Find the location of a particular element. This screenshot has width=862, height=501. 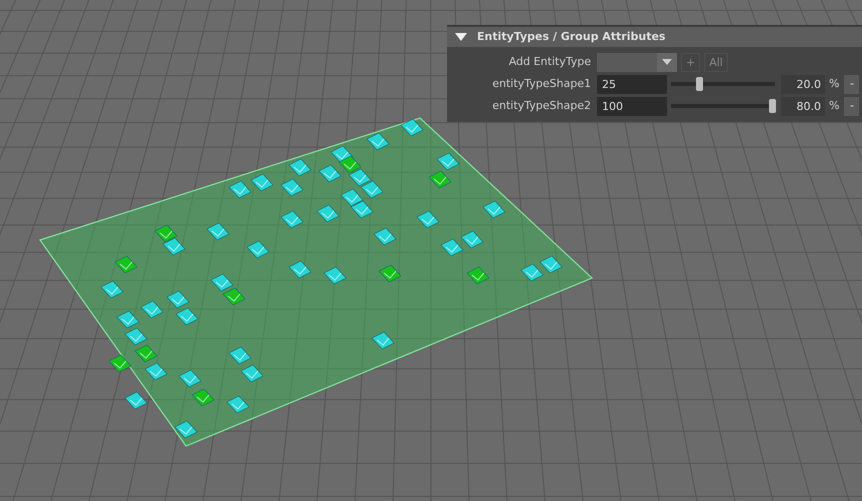

entity-type-dropdown is located at coordinates (637, 62).